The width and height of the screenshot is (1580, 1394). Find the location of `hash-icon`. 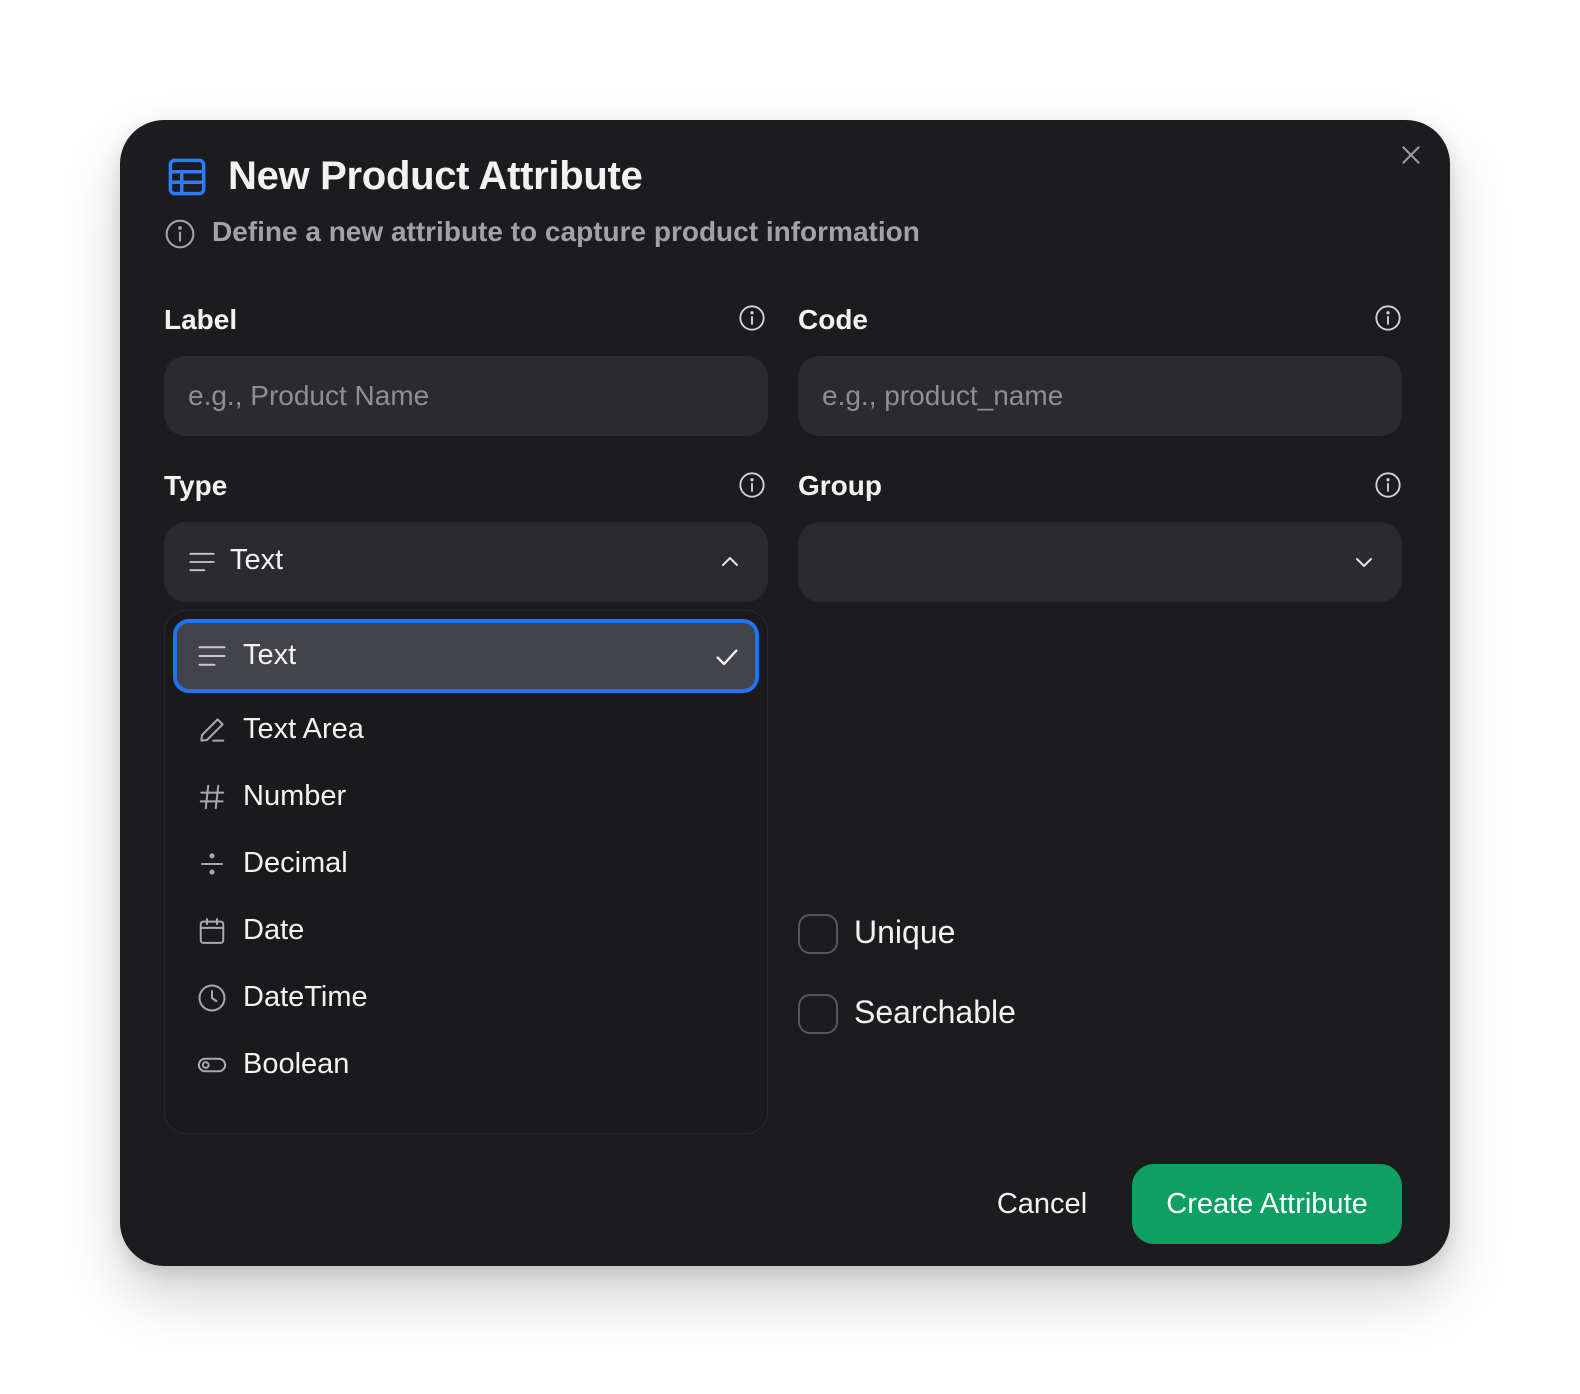

hash-icon is located at coordinates (212, 797).